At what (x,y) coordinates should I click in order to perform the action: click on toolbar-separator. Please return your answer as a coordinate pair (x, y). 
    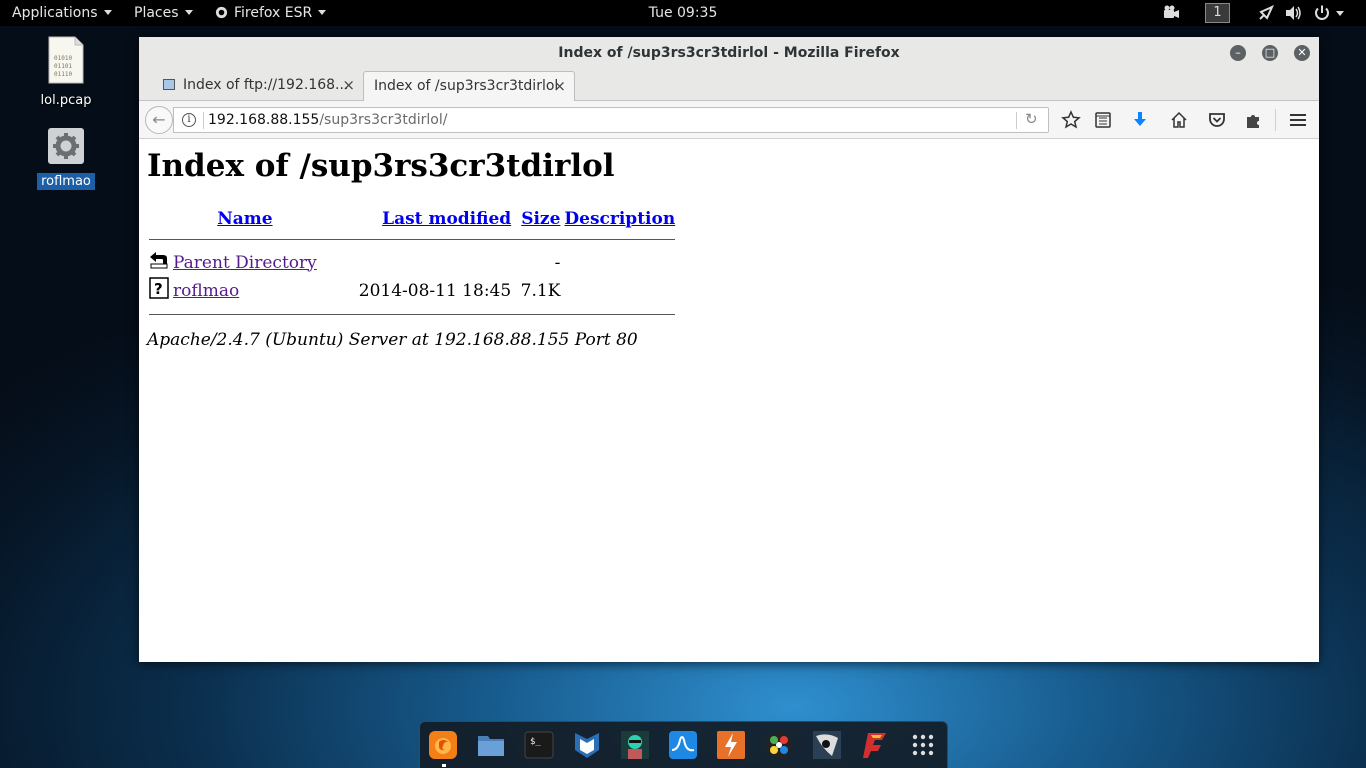
    Looking at the image, I should click on (1275, 120).